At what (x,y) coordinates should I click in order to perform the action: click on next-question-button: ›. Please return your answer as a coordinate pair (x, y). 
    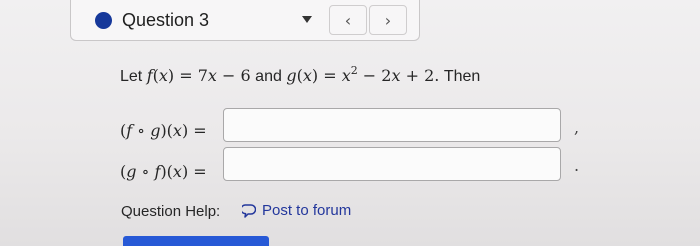
    Looking at the image, I should click on (388, 20).